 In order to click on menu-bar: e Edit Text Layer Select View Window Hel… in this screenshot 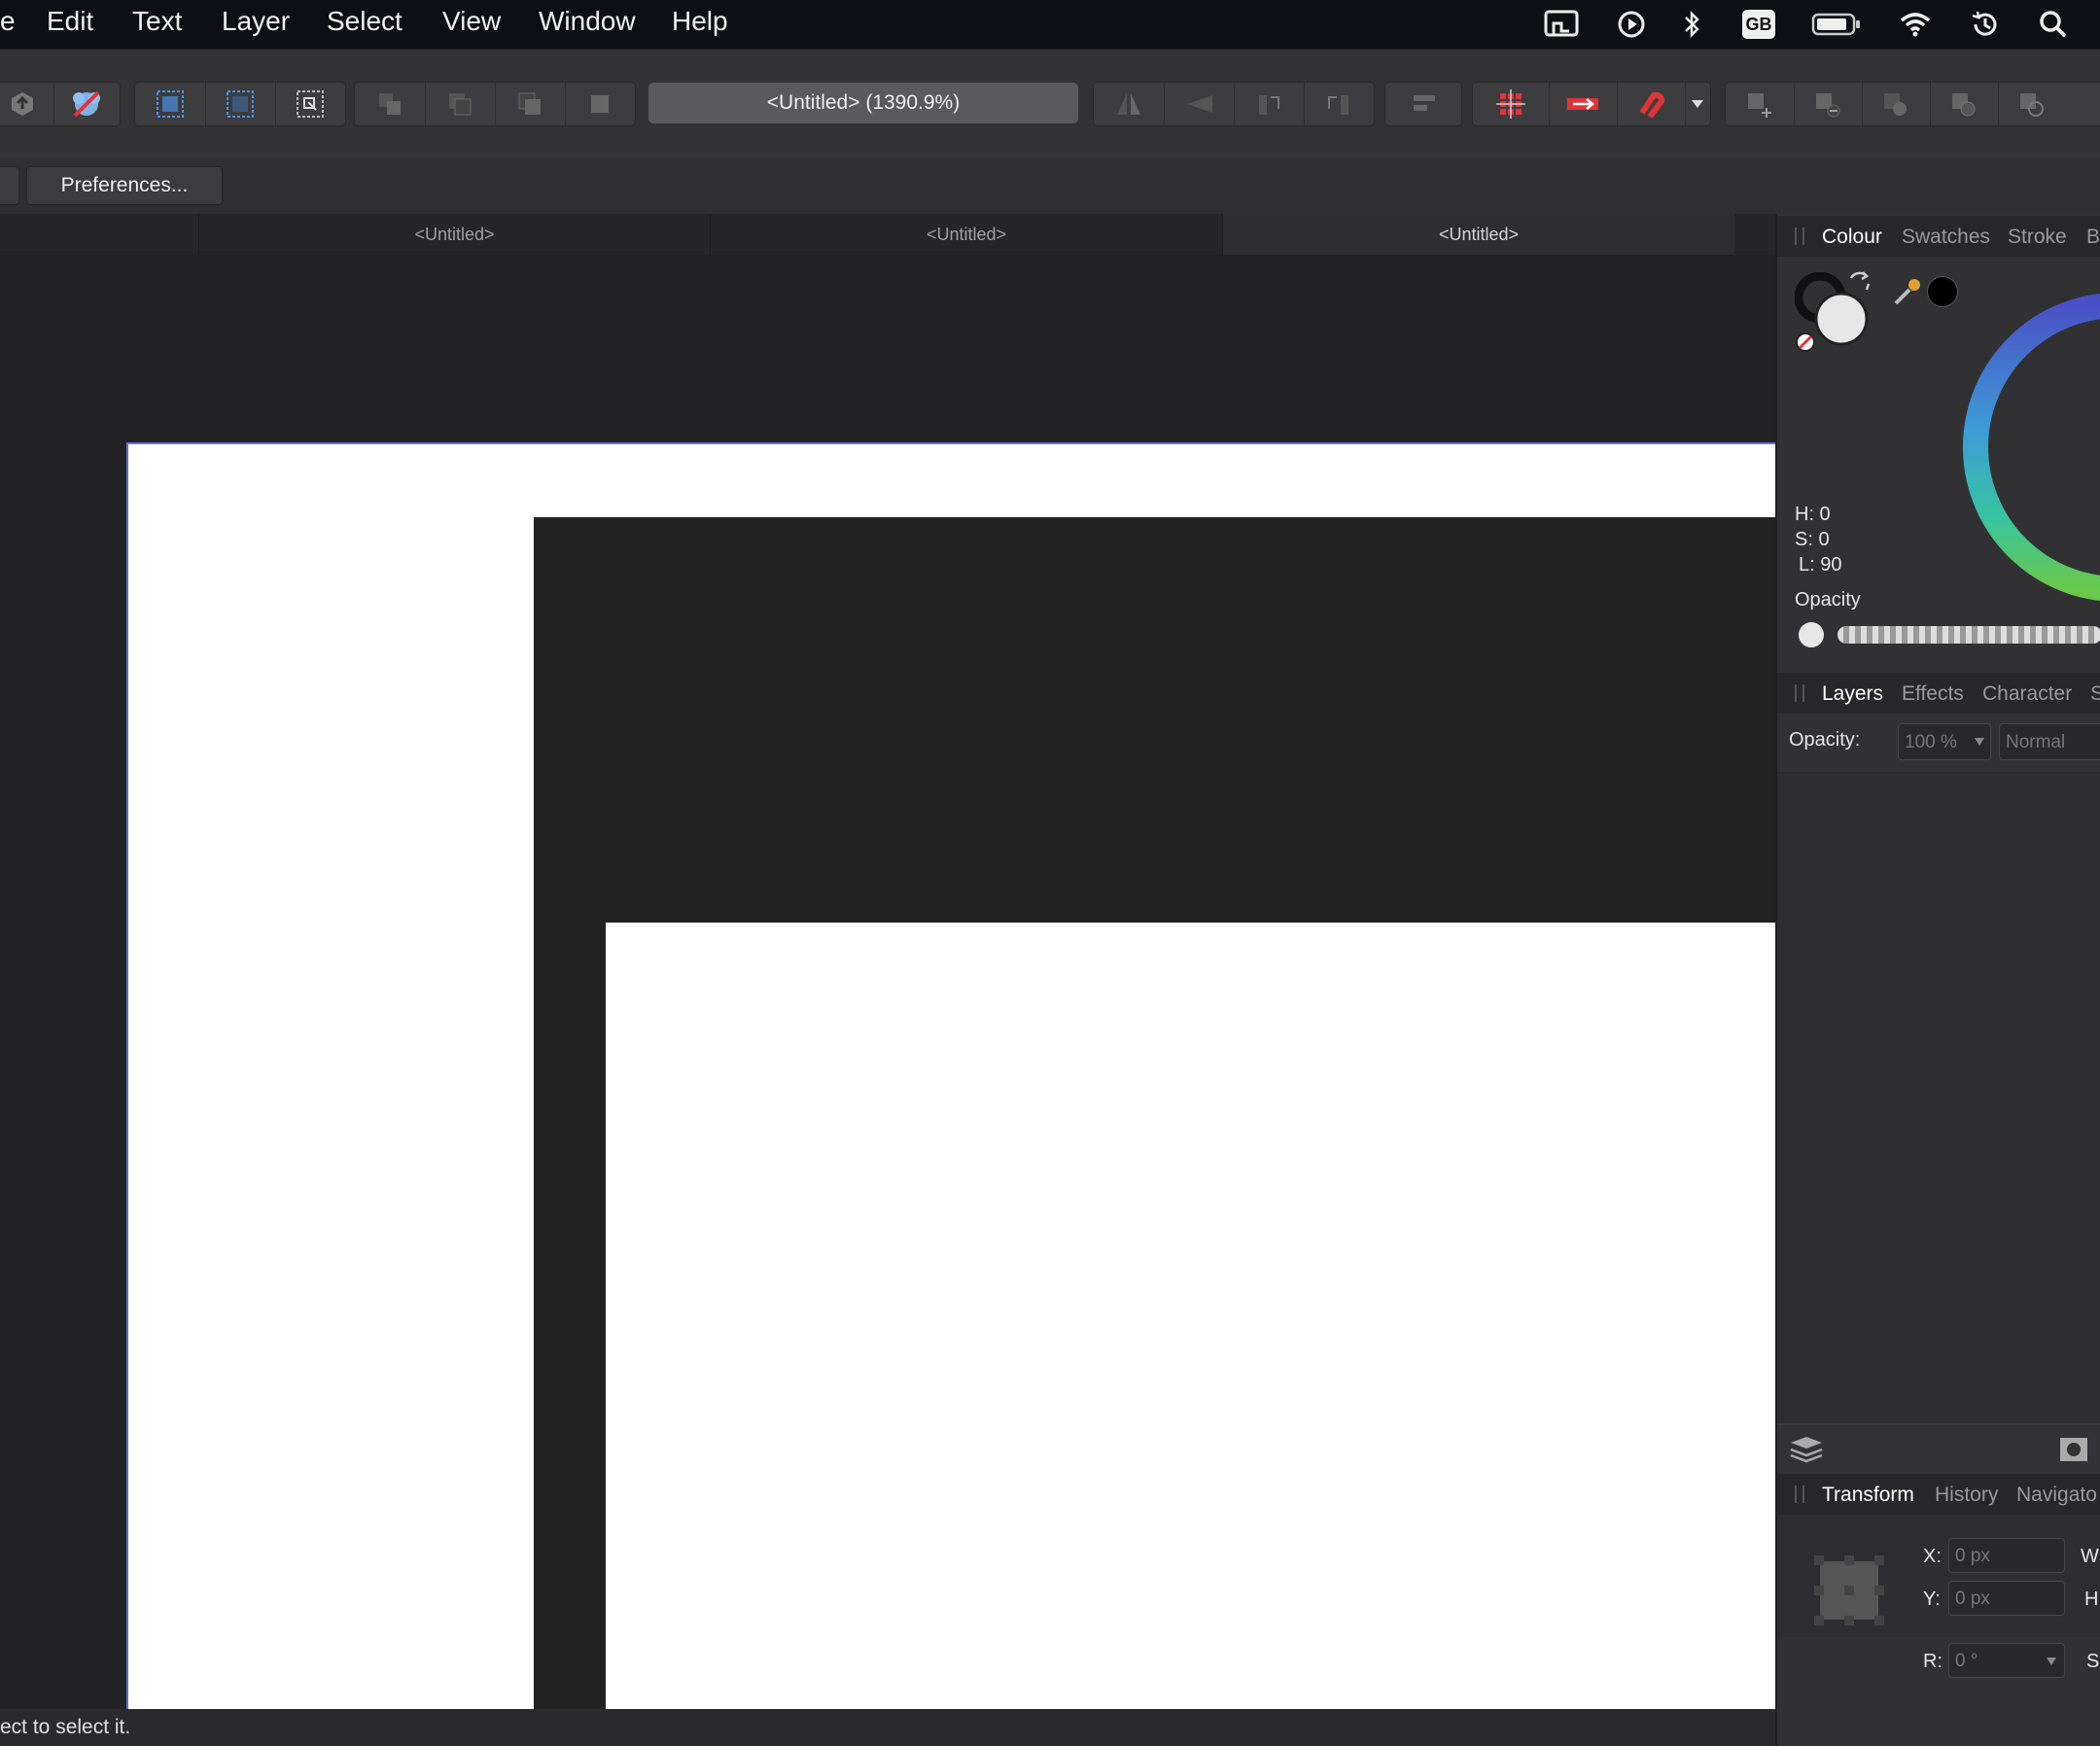, I will do `click(1050, 24)`.